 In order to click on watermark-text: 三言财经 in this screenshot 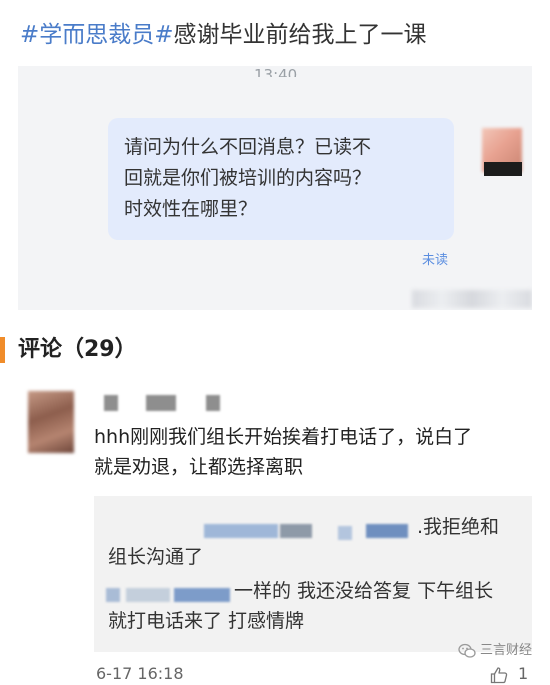, I will do `click(506, 650)`.